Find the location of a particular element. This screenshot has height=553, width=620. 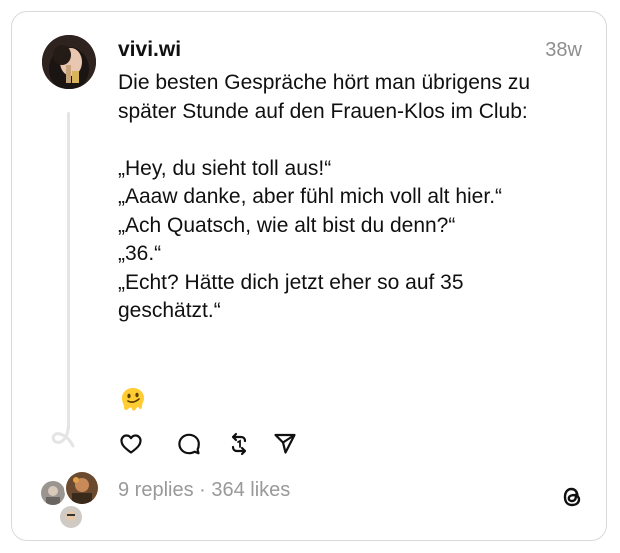

share-button is located at coordinates (285, 444).